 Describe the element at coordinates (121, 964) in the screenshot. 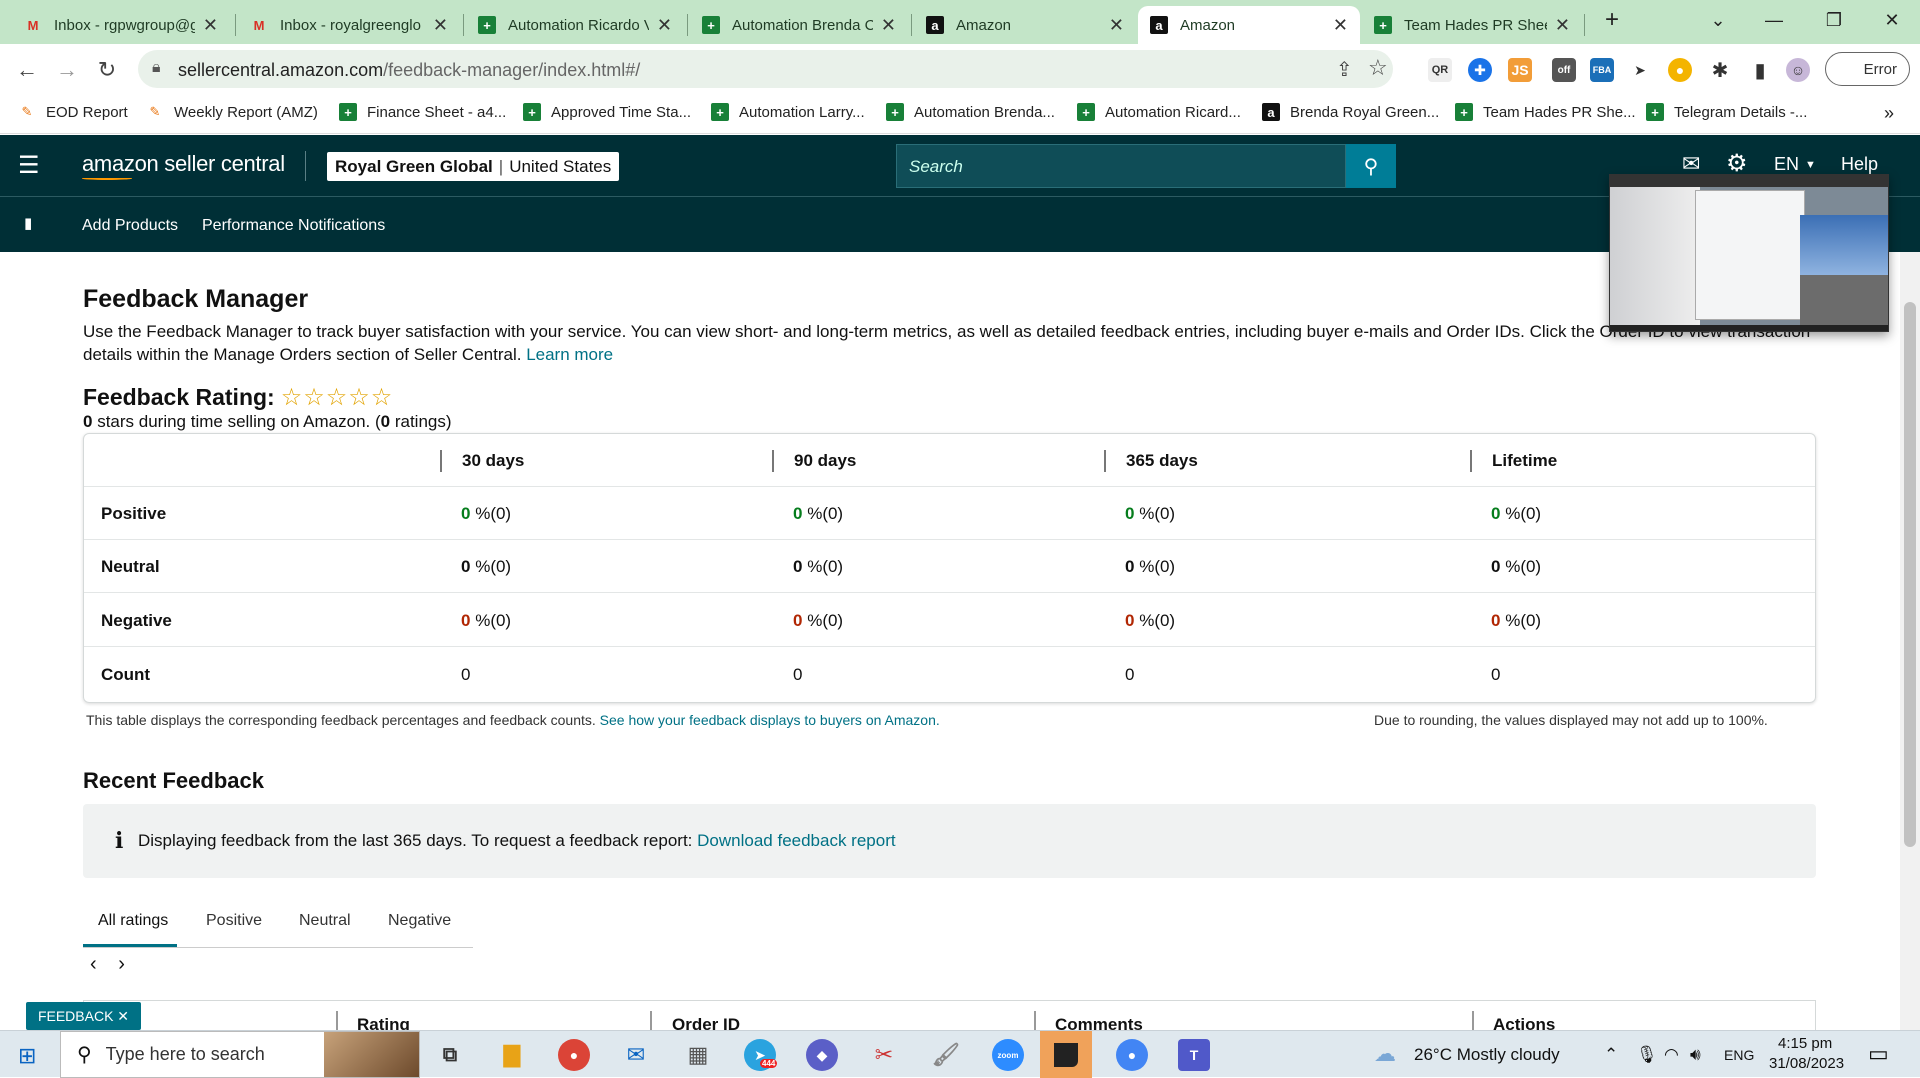

I see `chevron-right-icon: ›` at that location.